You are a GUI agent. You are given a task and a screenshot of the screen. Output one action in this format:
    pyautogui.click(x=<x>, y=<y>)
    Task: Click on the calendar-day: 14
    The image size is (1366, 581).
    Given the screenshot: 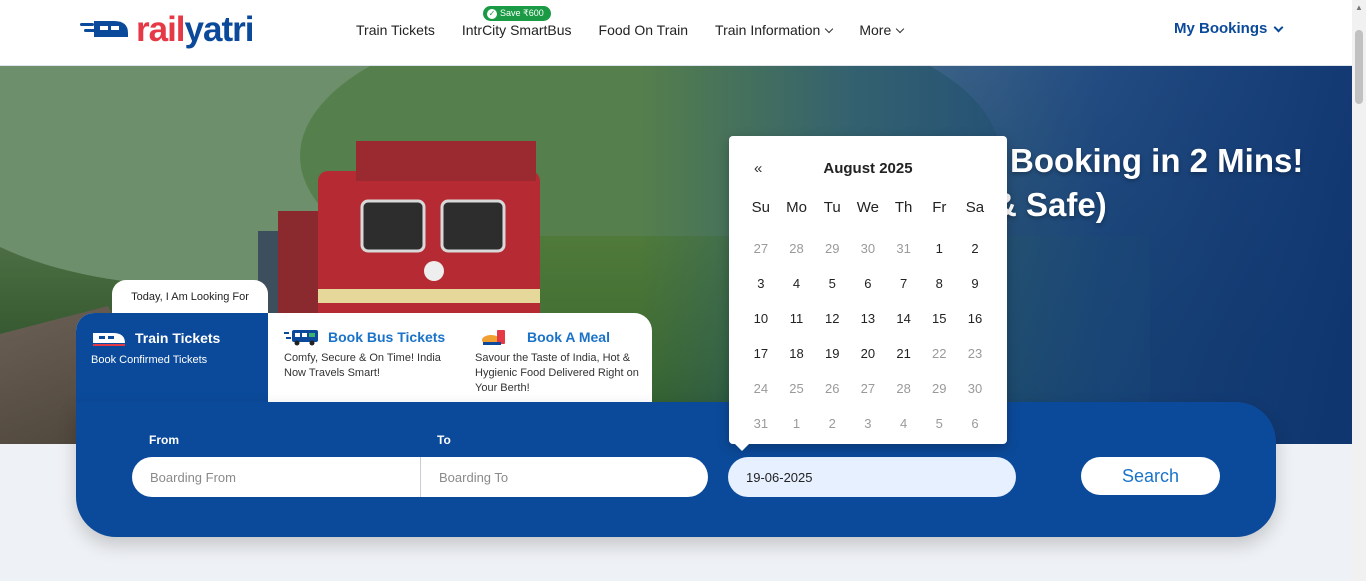 What is the action you would take?
    pyautogui.click(x=904, y=318)
    